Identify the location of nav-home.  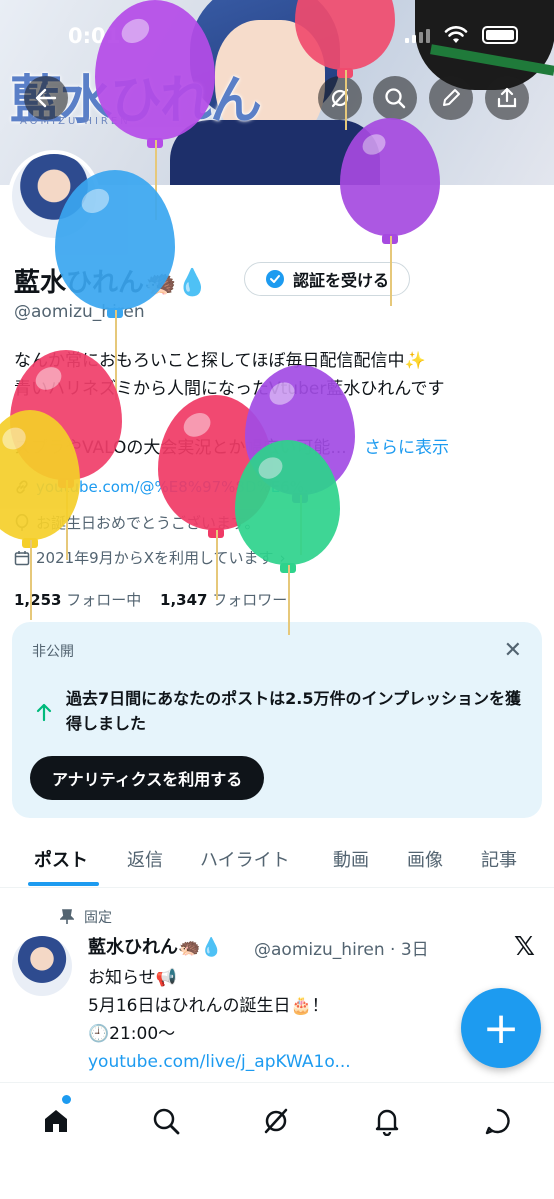
(56, 1121).